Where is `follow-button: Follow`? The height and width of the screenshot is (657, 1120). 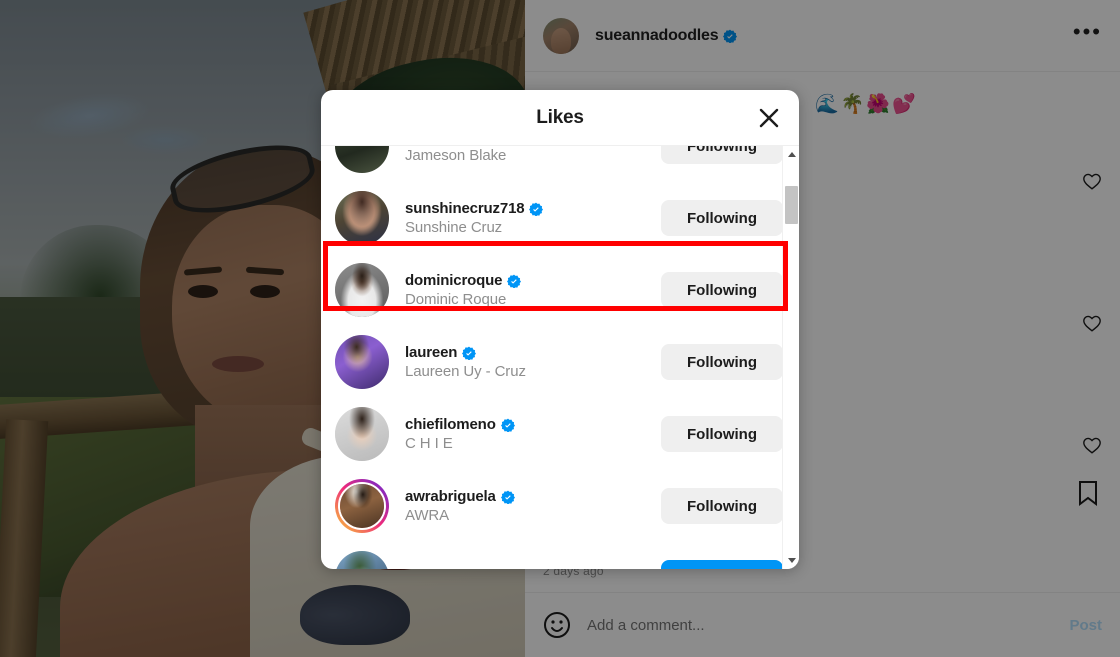
follow-button: Follow is located at coordinates (722, 564).